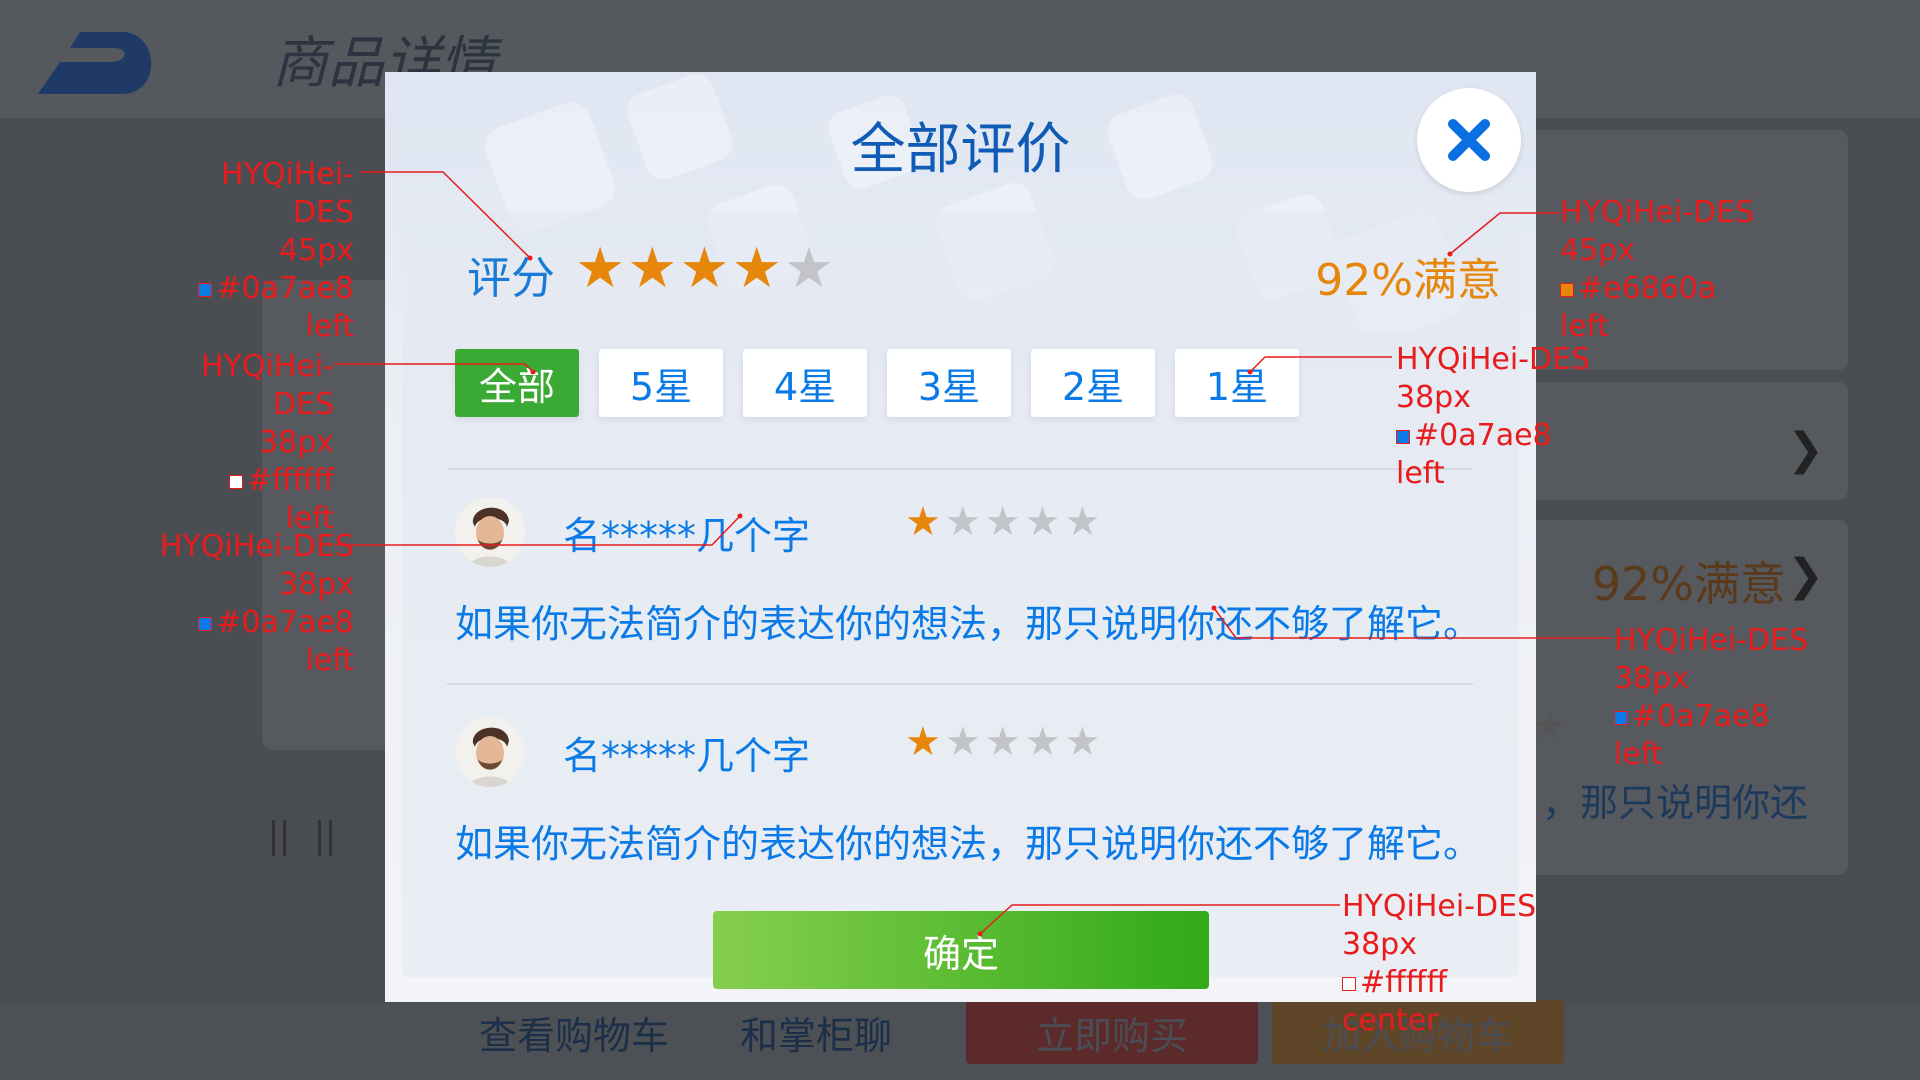  Describe the element at coordinates (260, 251) in the screenshot. I see `annotation-score-label: HYQiHei-DES 45px #0a7ae8 left` at that location.